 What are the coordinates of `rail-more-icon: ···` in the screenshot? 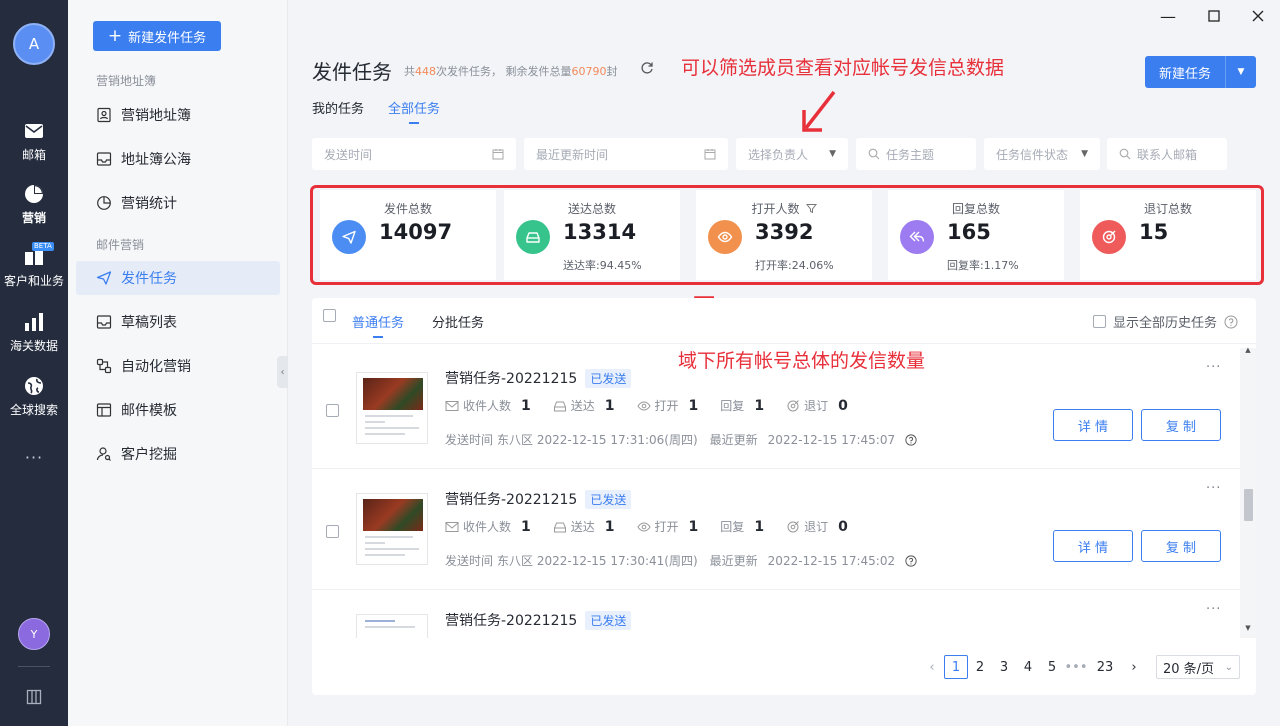 It's located at (34, 457).